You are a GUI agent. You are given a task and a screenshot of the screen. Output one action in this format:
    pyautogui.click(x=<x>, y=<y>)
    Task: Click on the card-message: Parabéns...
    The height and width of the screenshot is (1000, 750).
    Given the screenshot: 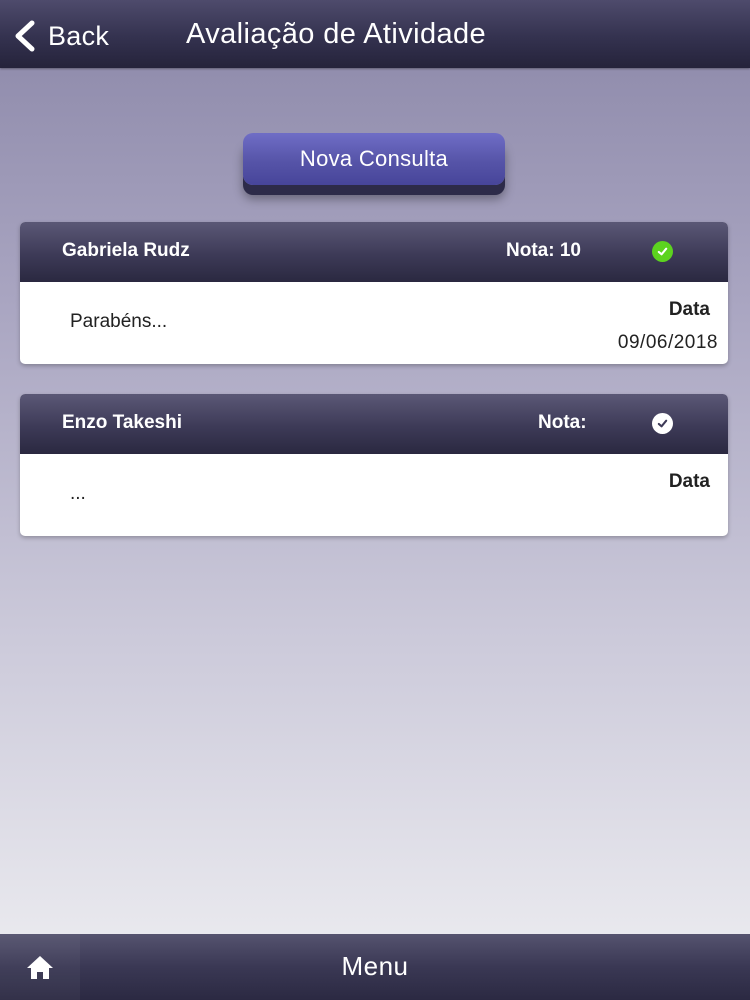 What is the action you would take?
    pyautogui.click(x=119, y=321)
    